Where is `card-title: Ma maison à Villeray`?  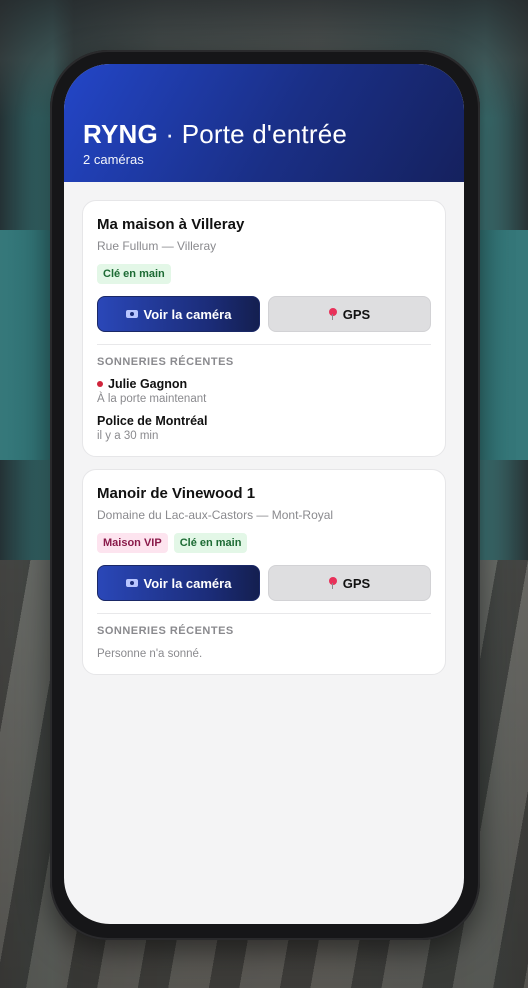 card-title: Ma maison à Villeray is located at coordinates (171, 224).